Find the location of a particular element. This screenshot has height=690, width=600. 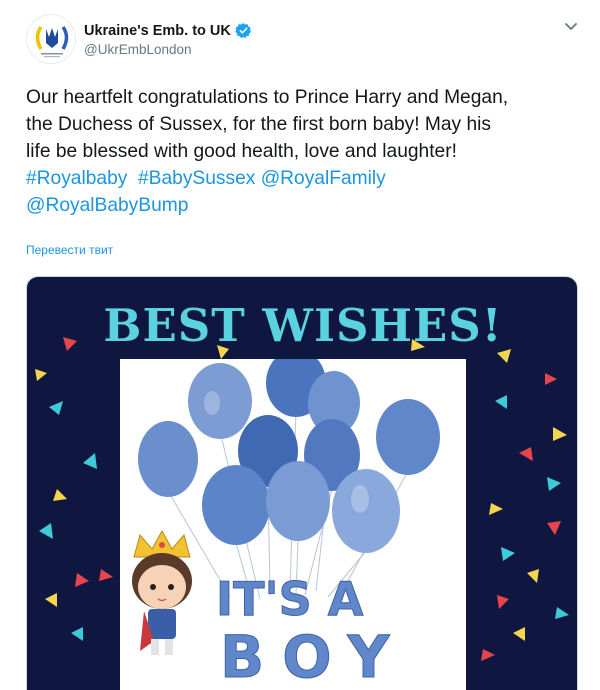

display-name: Ukraine's Emb. to UK is located at coordinates (157, 31).